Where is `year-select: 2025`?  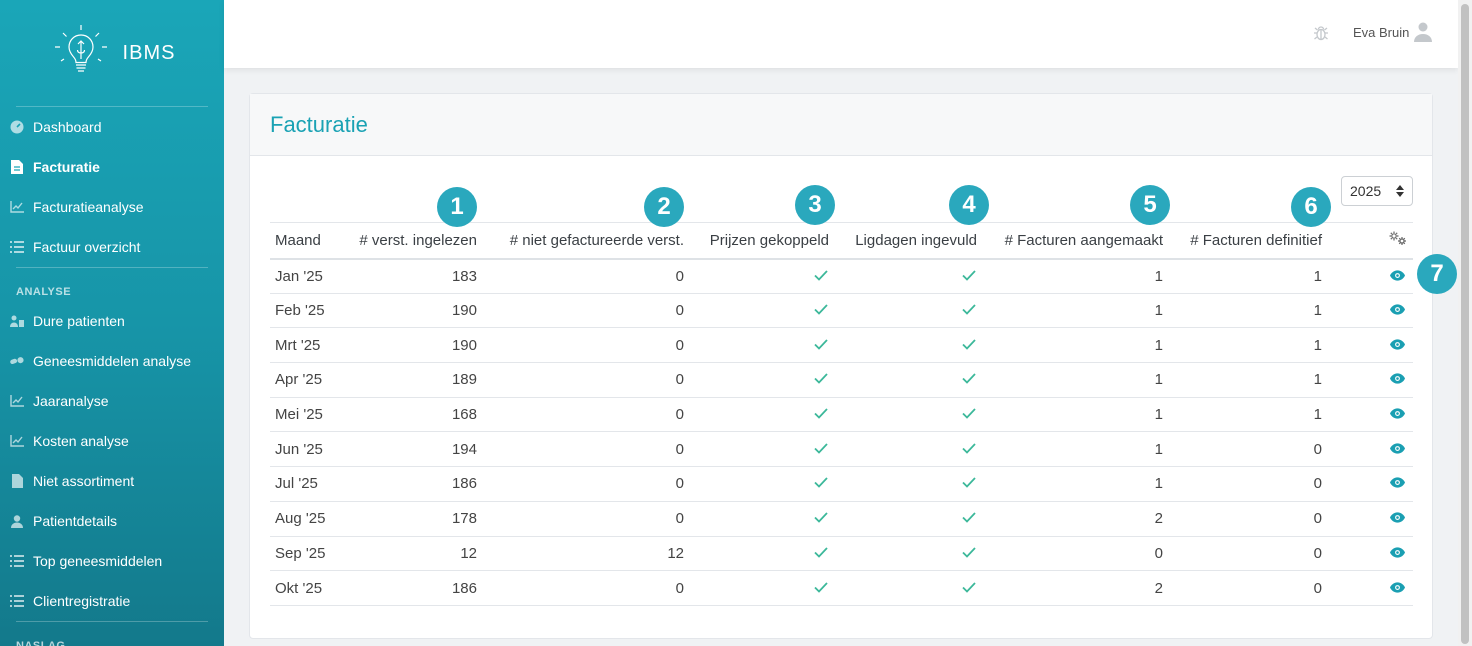
year-select: 2025 is located at coordinates (1377, 191).